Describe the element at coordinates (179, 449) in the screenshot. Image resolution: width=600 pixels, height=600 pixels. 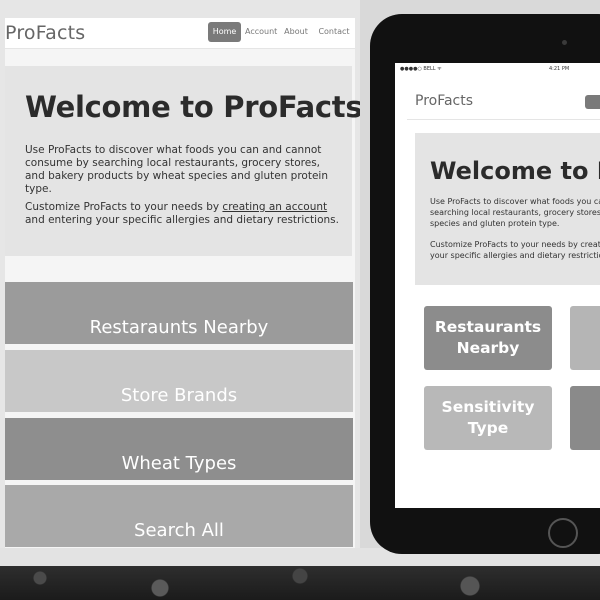
I see `wheat-types-button: Wheat Types` at that location.